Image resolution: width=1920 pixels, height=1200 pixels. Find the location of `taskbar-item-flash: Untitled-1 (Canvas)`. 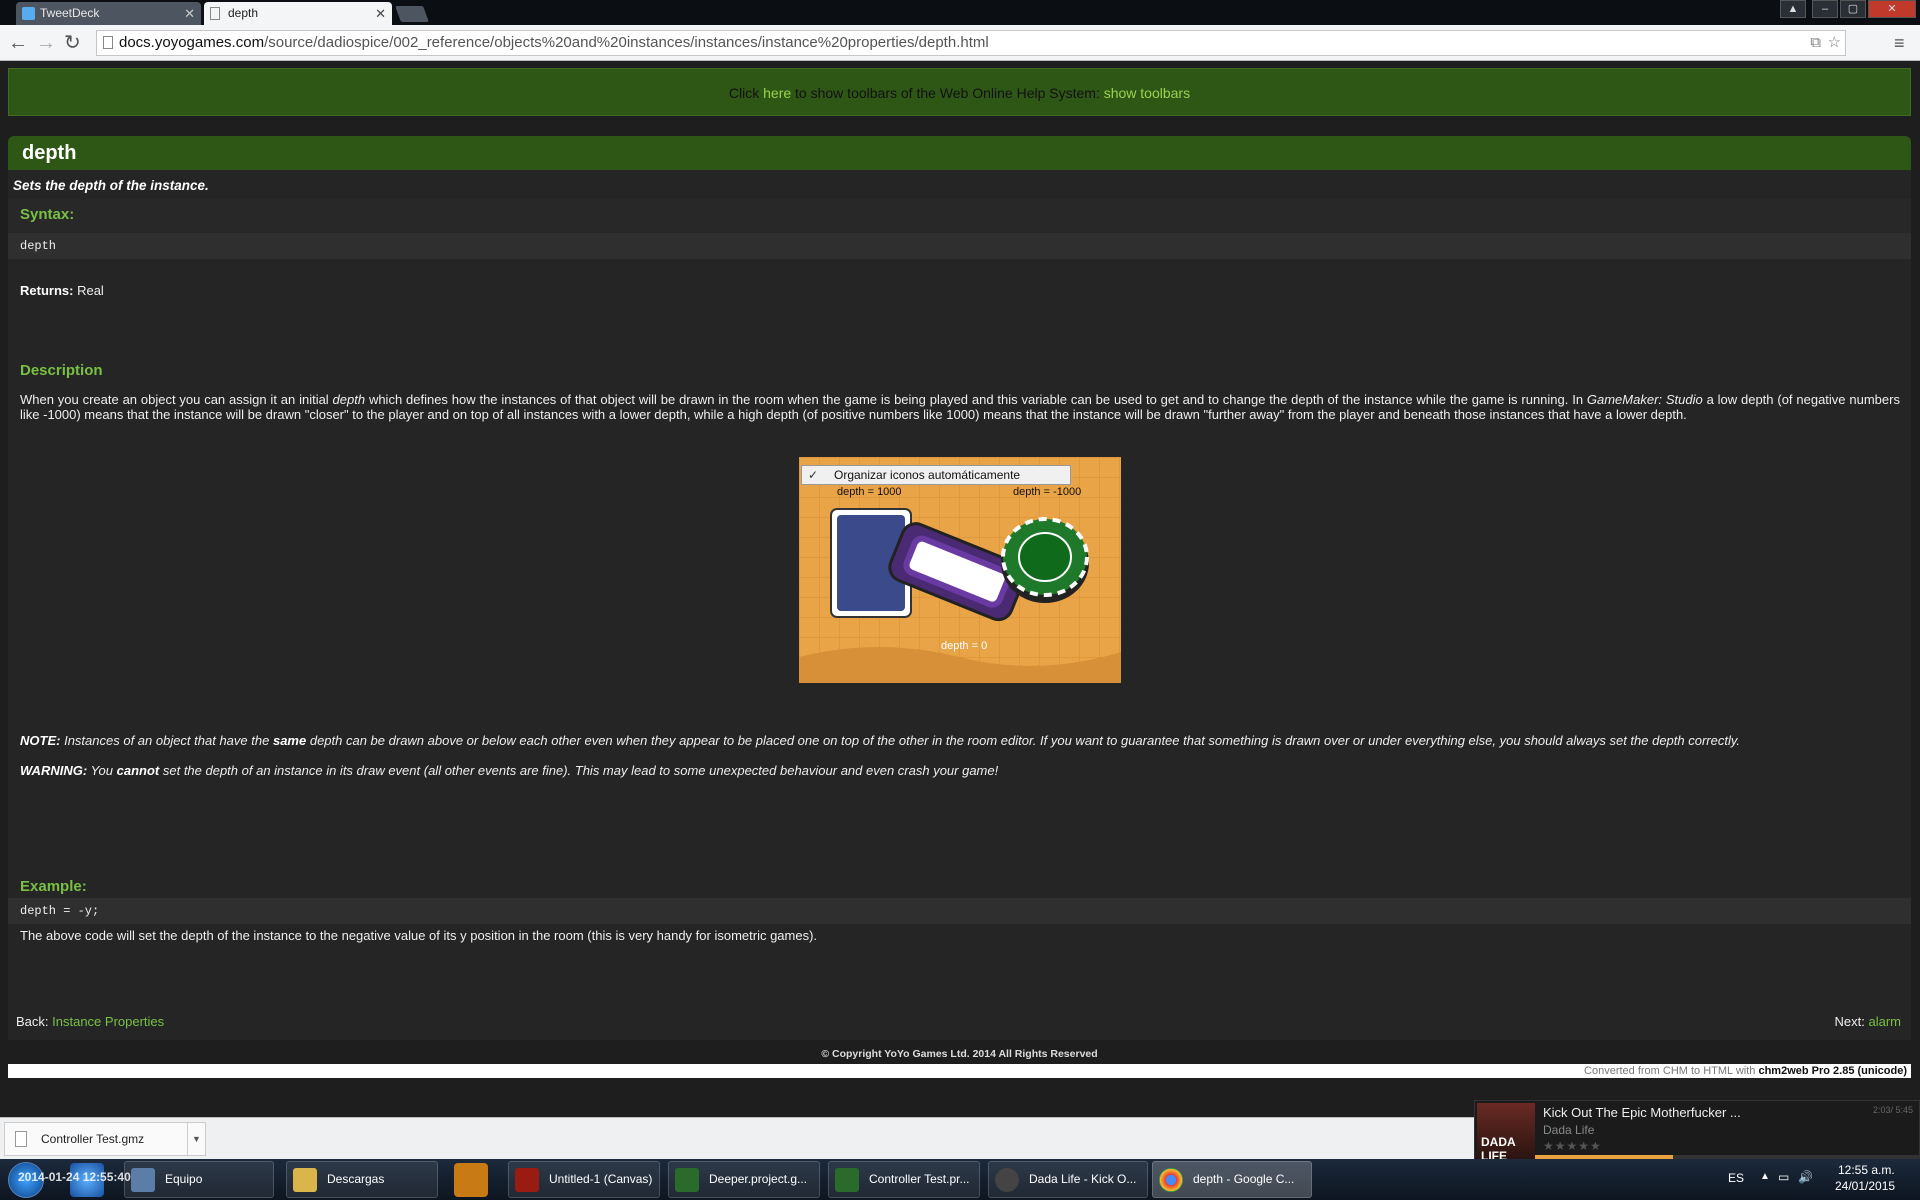

taskbar-item-flash: Untitled-1 (Canvas) is located at coordinates (584, 1179).